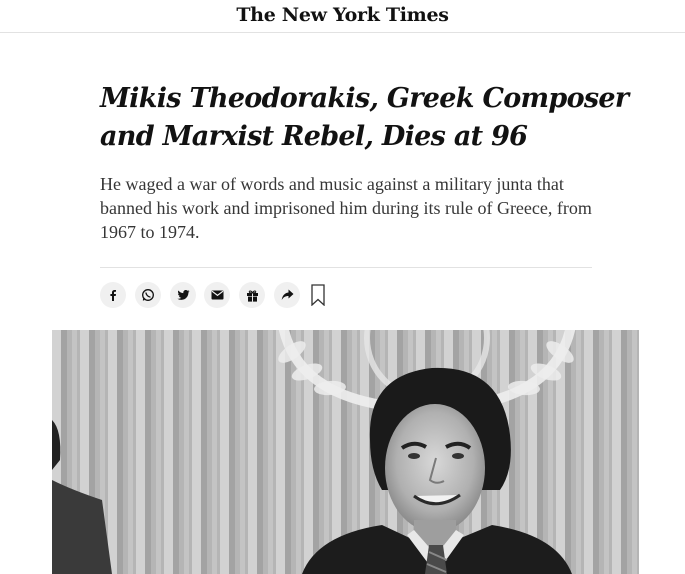 This screenshot has width=685, height=574. I want to click on save-article-button, so click(318, 295).